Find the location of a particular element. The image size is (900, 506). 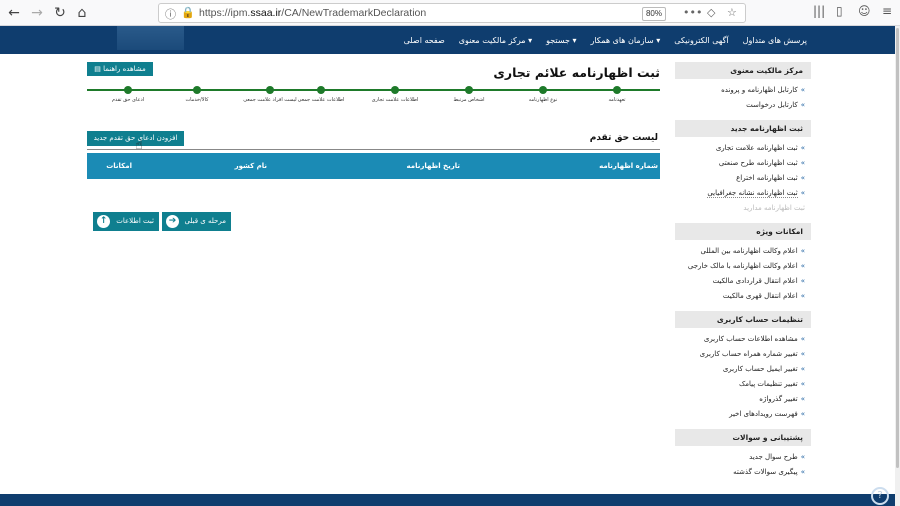

col-actions: امکانات is located at coordinates (119, 166).